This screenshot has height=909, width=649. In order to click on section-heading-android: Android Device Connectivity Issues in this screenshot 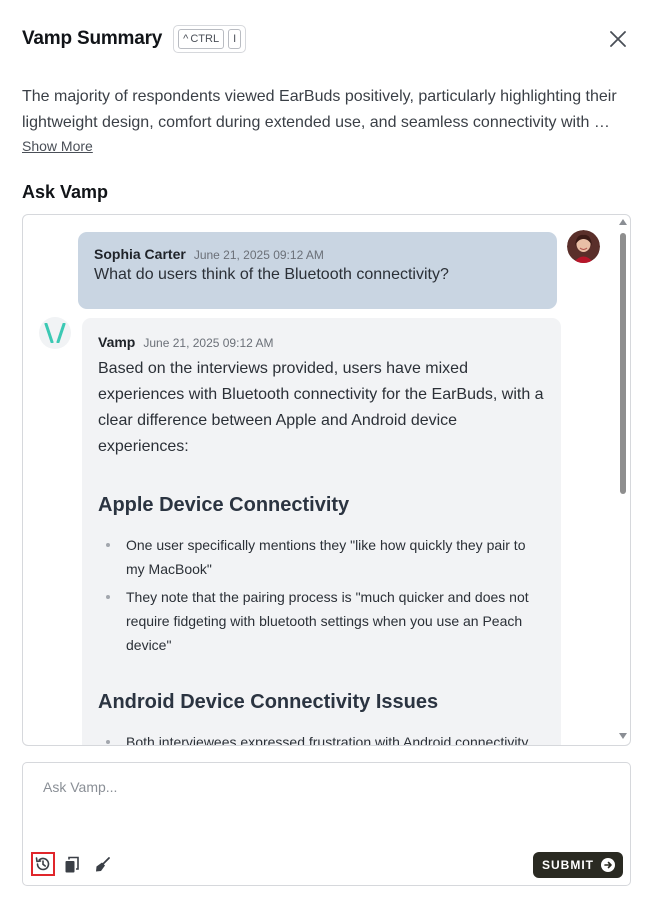, I will do `click(268, 702)`.